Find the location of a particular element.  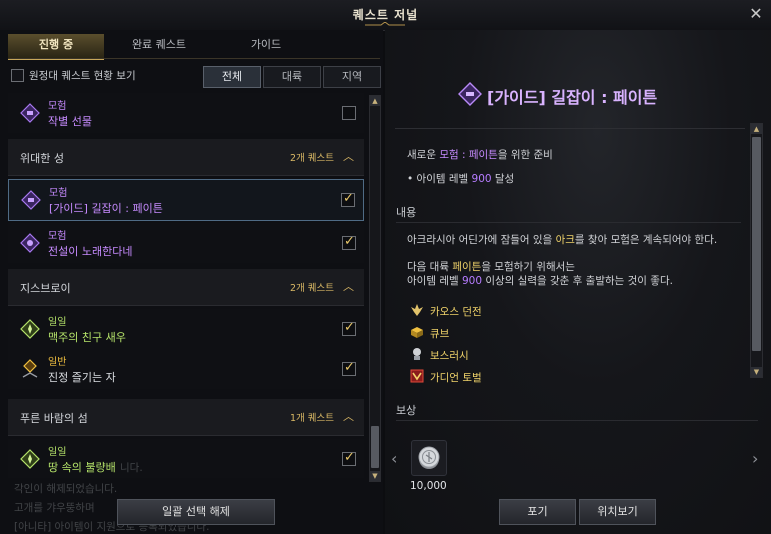

link-boss-rush: 보스러시 is located at coordinates (449, 355).